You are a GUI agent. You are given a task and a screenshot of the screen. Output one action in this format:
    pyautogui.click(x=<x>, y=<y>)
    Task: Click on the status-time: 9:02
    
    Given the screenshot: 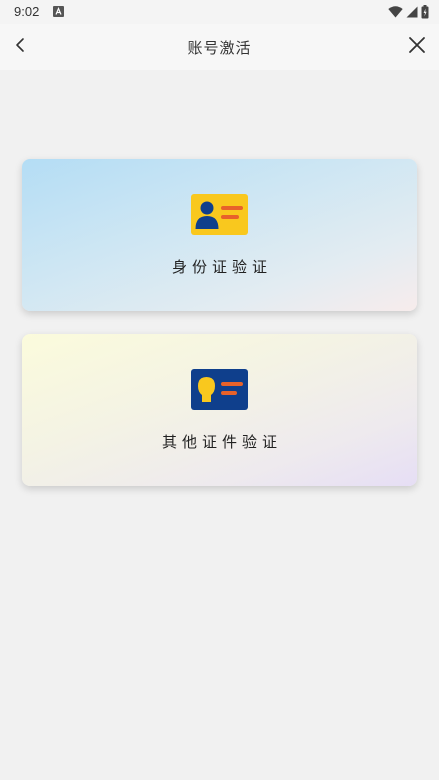 What is the action you would take?
    pyautogui.click(x=27, y=11)
    